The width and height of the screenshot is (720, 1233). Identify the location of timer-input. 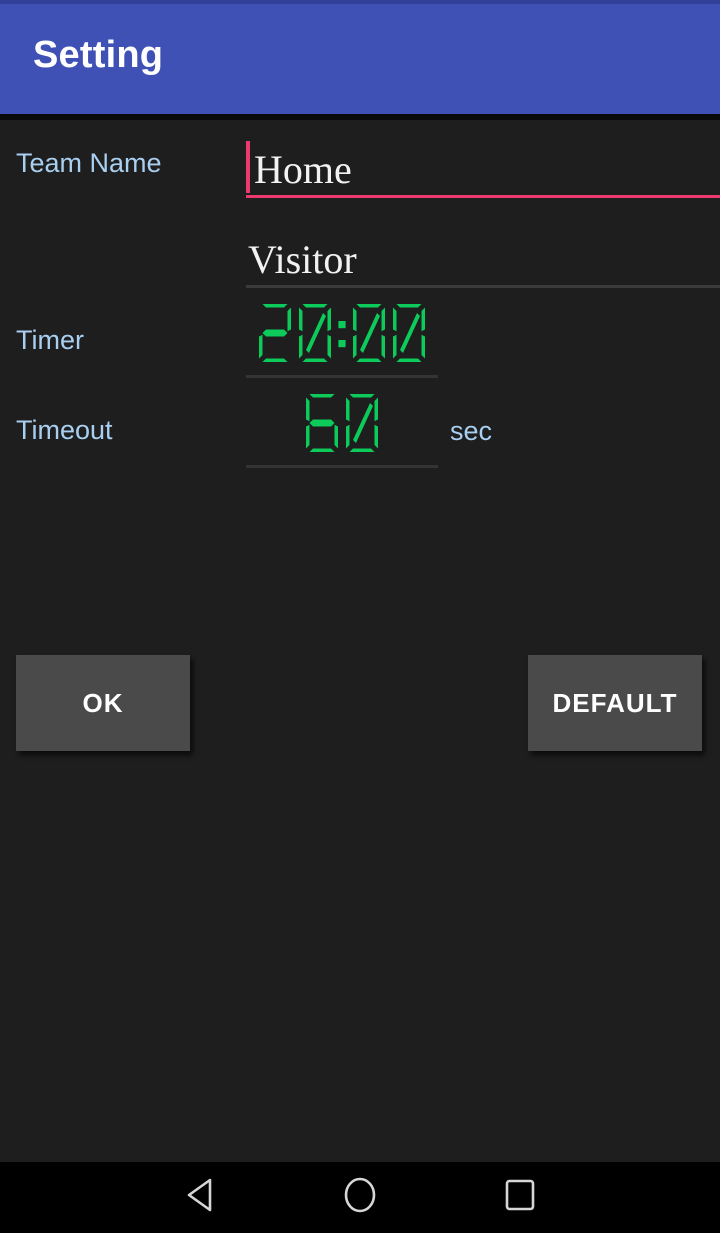
(342, 340).